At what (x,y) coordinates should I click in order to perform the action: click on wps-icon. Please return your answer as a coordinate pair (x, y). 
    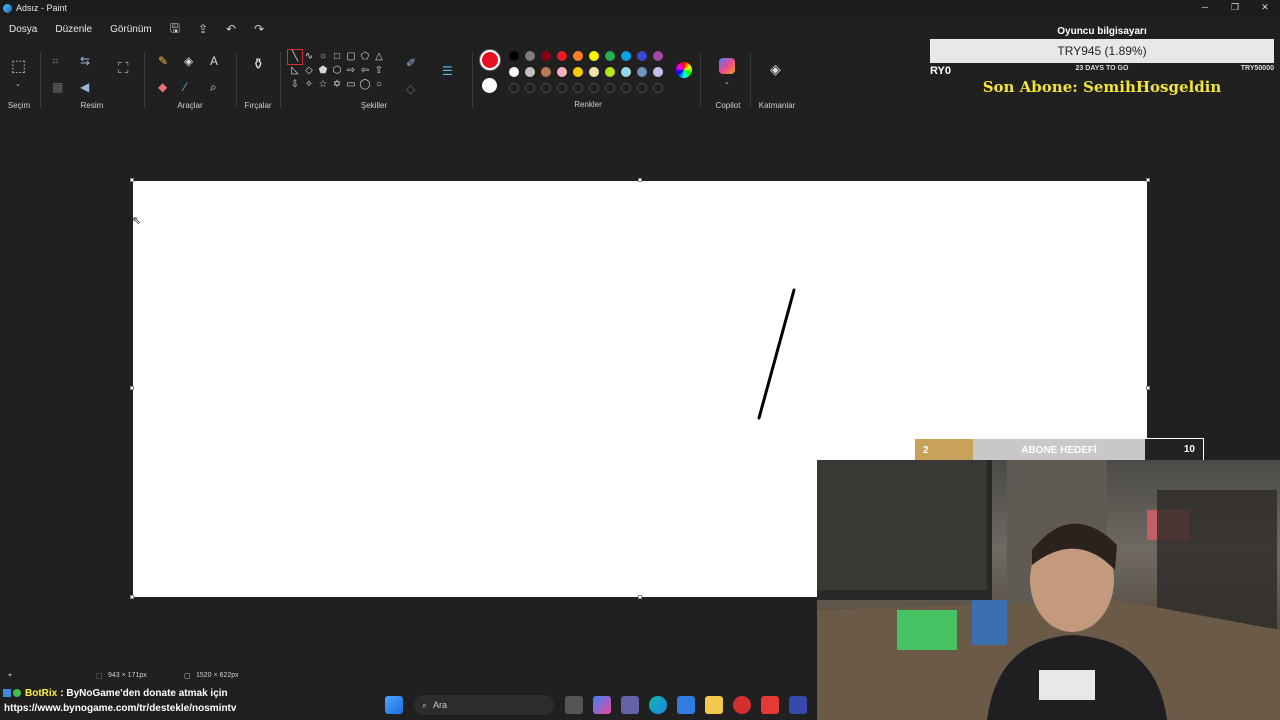
    Looking at the image, I should click on (770, 705).